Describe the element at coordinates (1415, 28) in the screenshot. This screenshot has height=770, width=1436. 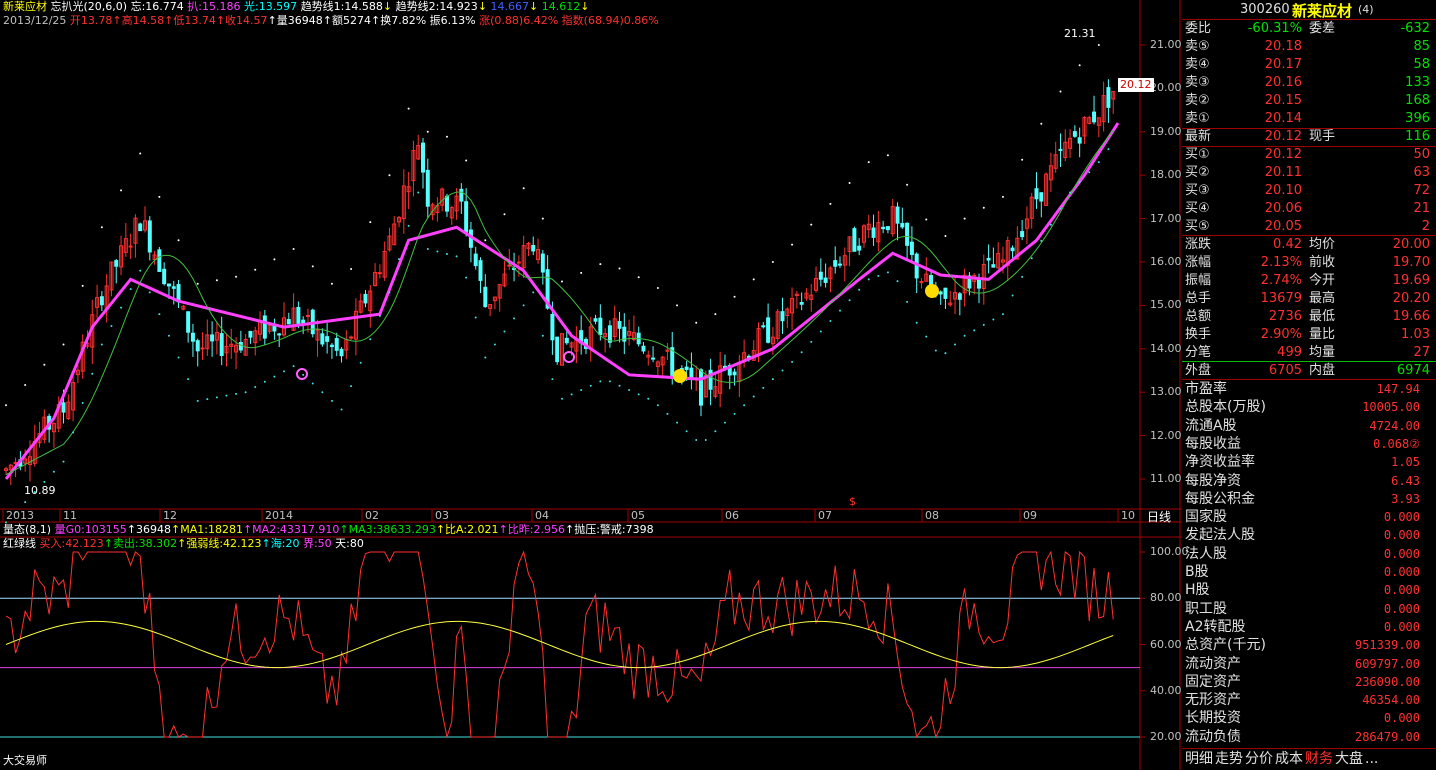
I see `weicha-value: -632` at that location.